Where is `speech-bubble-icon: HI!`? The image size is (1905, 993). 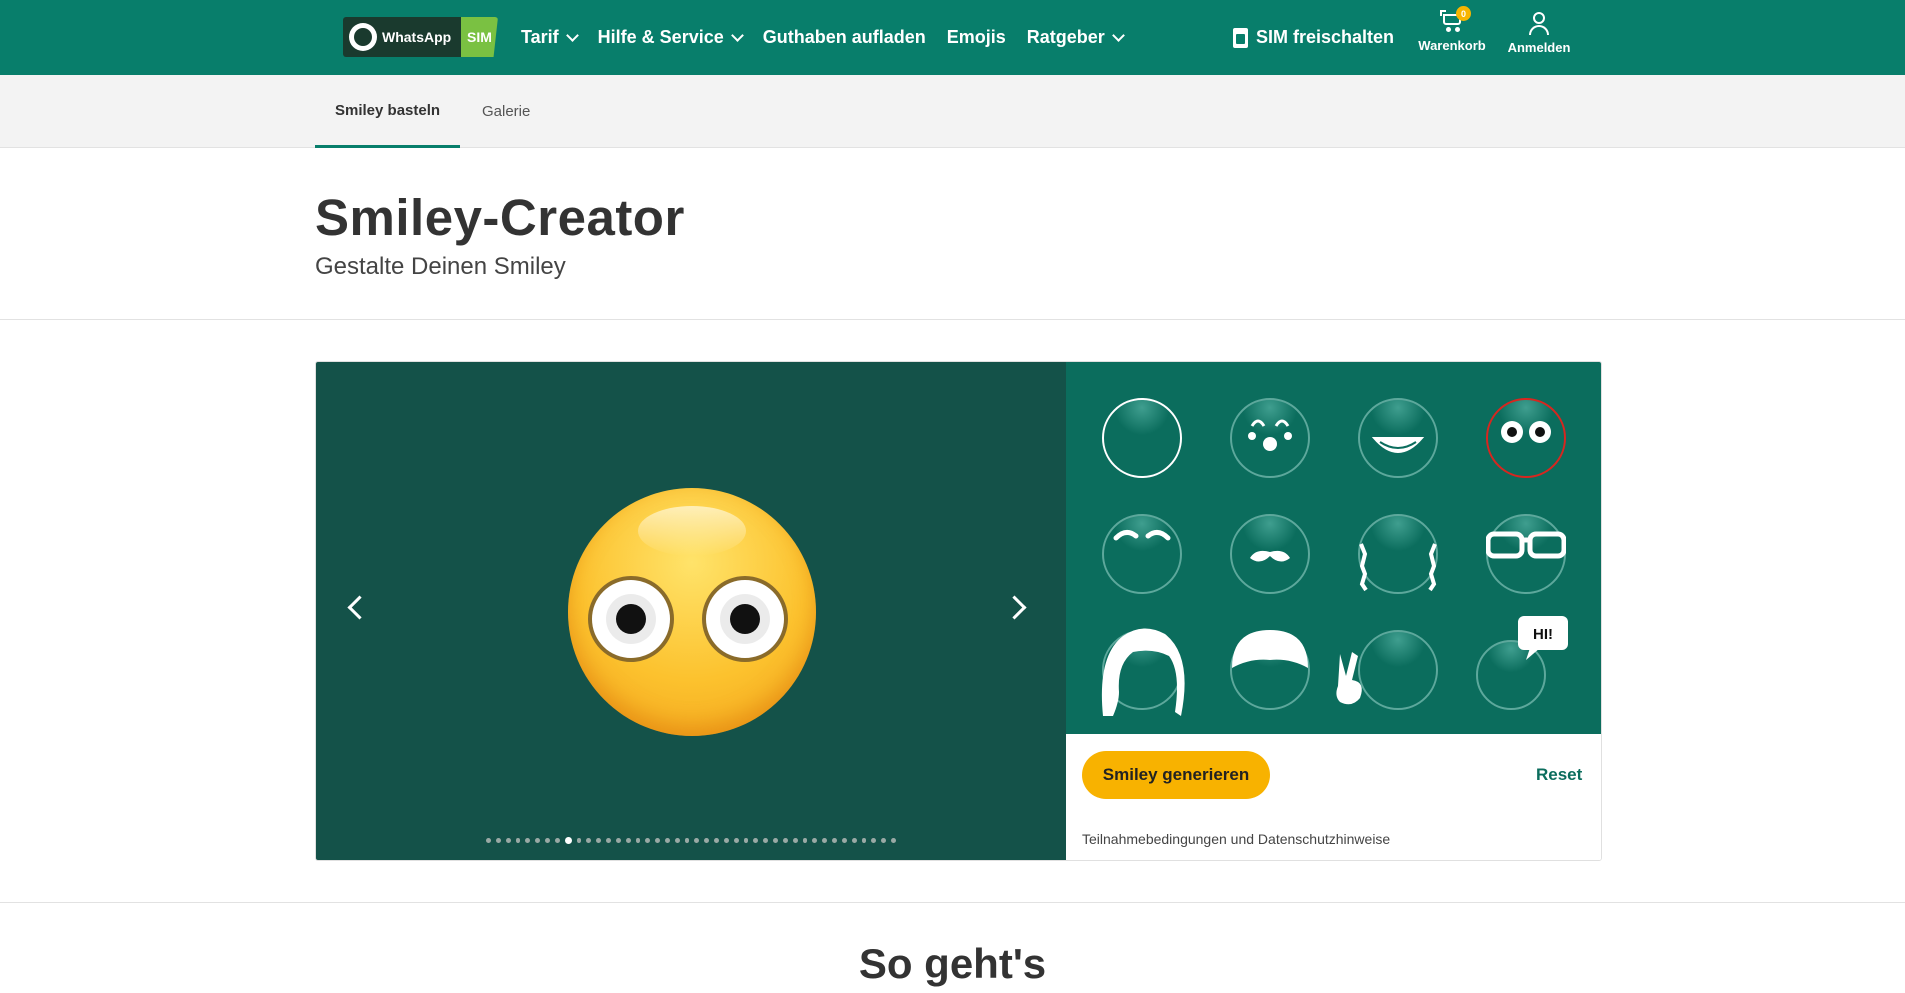
speech-bubble-icon: HI! is located at coordinates (1543, 638).